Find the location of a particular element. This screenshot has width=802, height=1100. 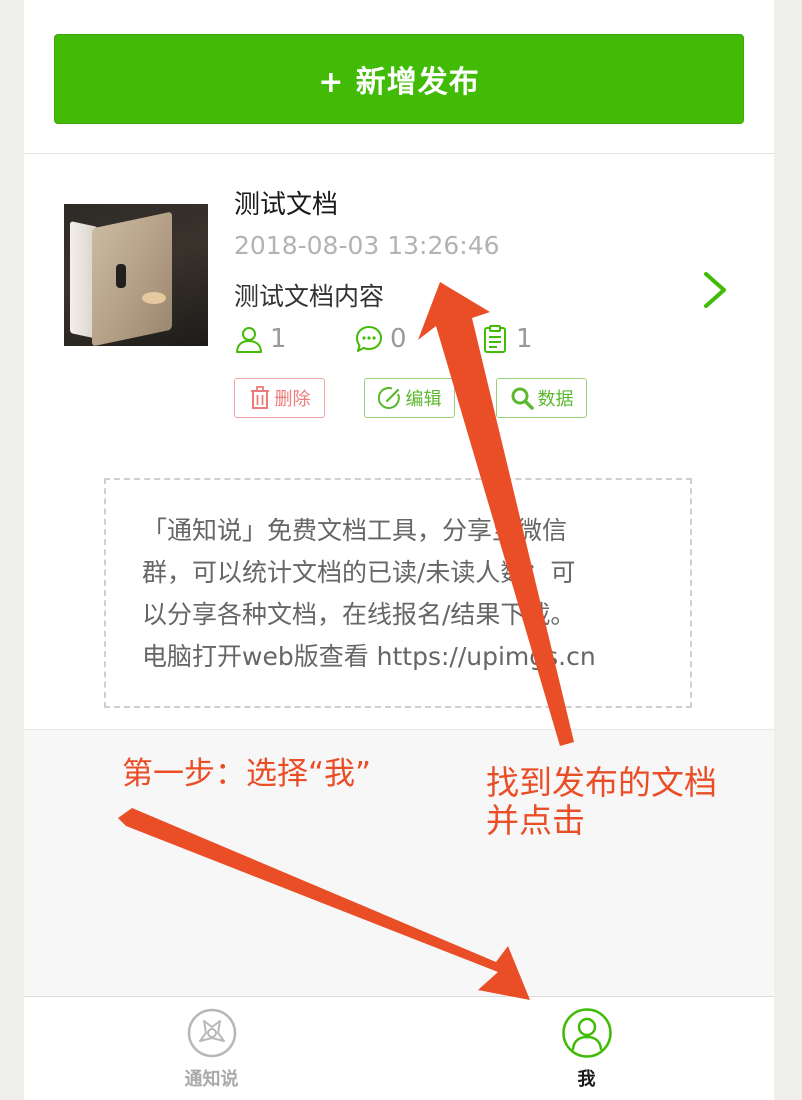

clipboard-icon is located at coordinates (495, 339).